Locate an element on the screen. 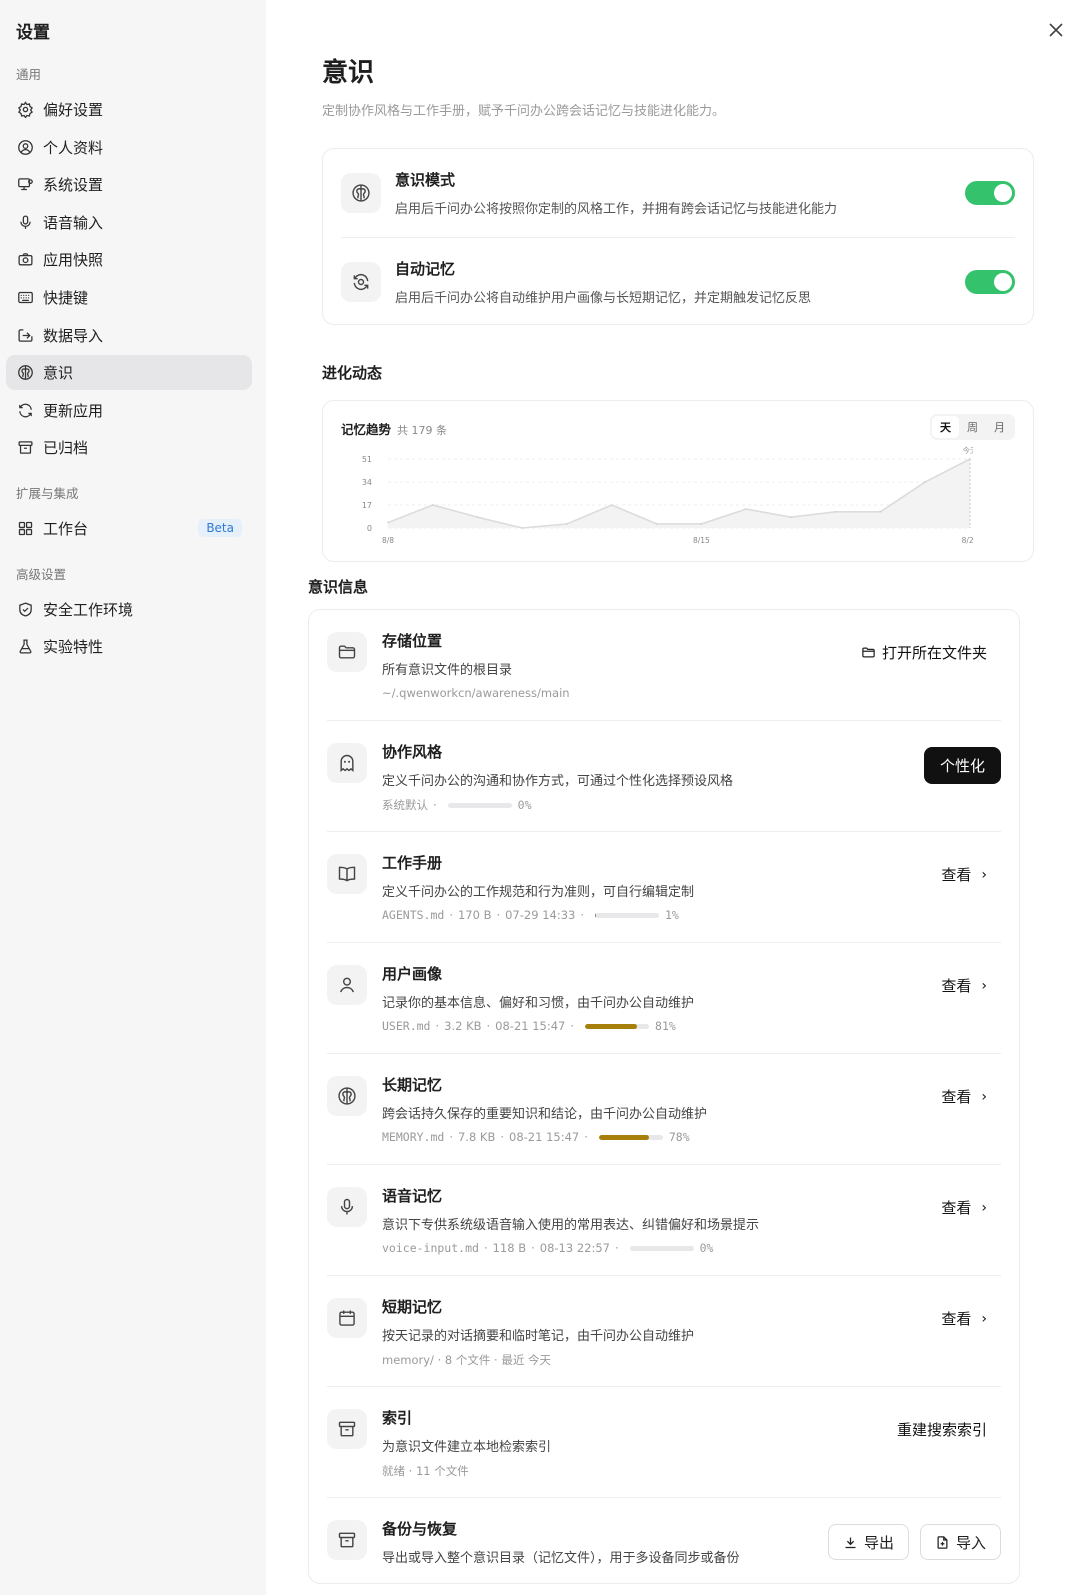  row-description: 跨会话持久保存的重要知识和结论，由千问办公自动维护 is located at coordinates (545, 1114).